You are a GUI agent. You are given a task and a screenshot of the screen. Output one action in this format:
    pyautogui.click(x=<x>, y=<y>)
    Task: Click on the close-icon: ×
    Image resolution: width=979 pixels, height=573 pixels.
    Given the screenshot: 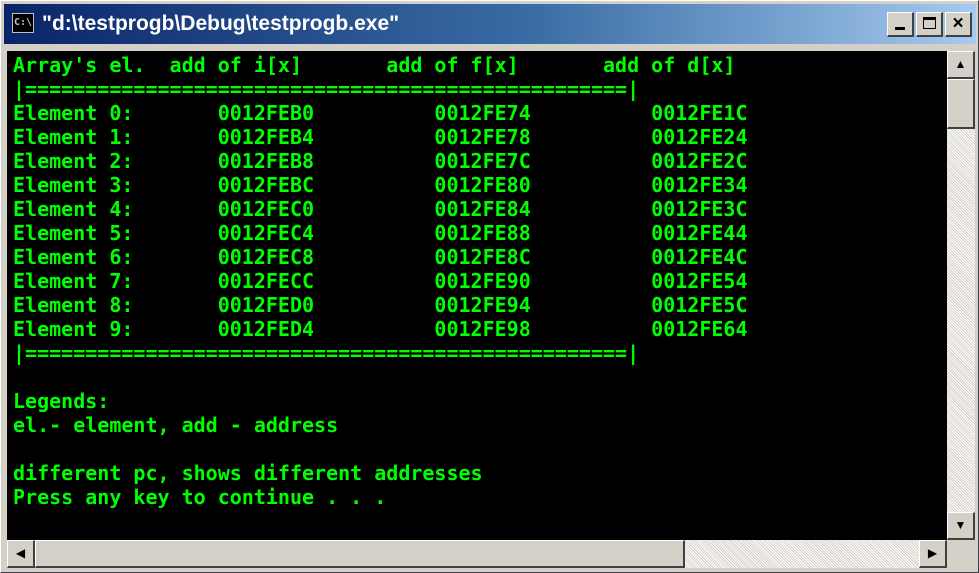 What is the action you would take?
    pyautogui.click(x=958, y=23)
    